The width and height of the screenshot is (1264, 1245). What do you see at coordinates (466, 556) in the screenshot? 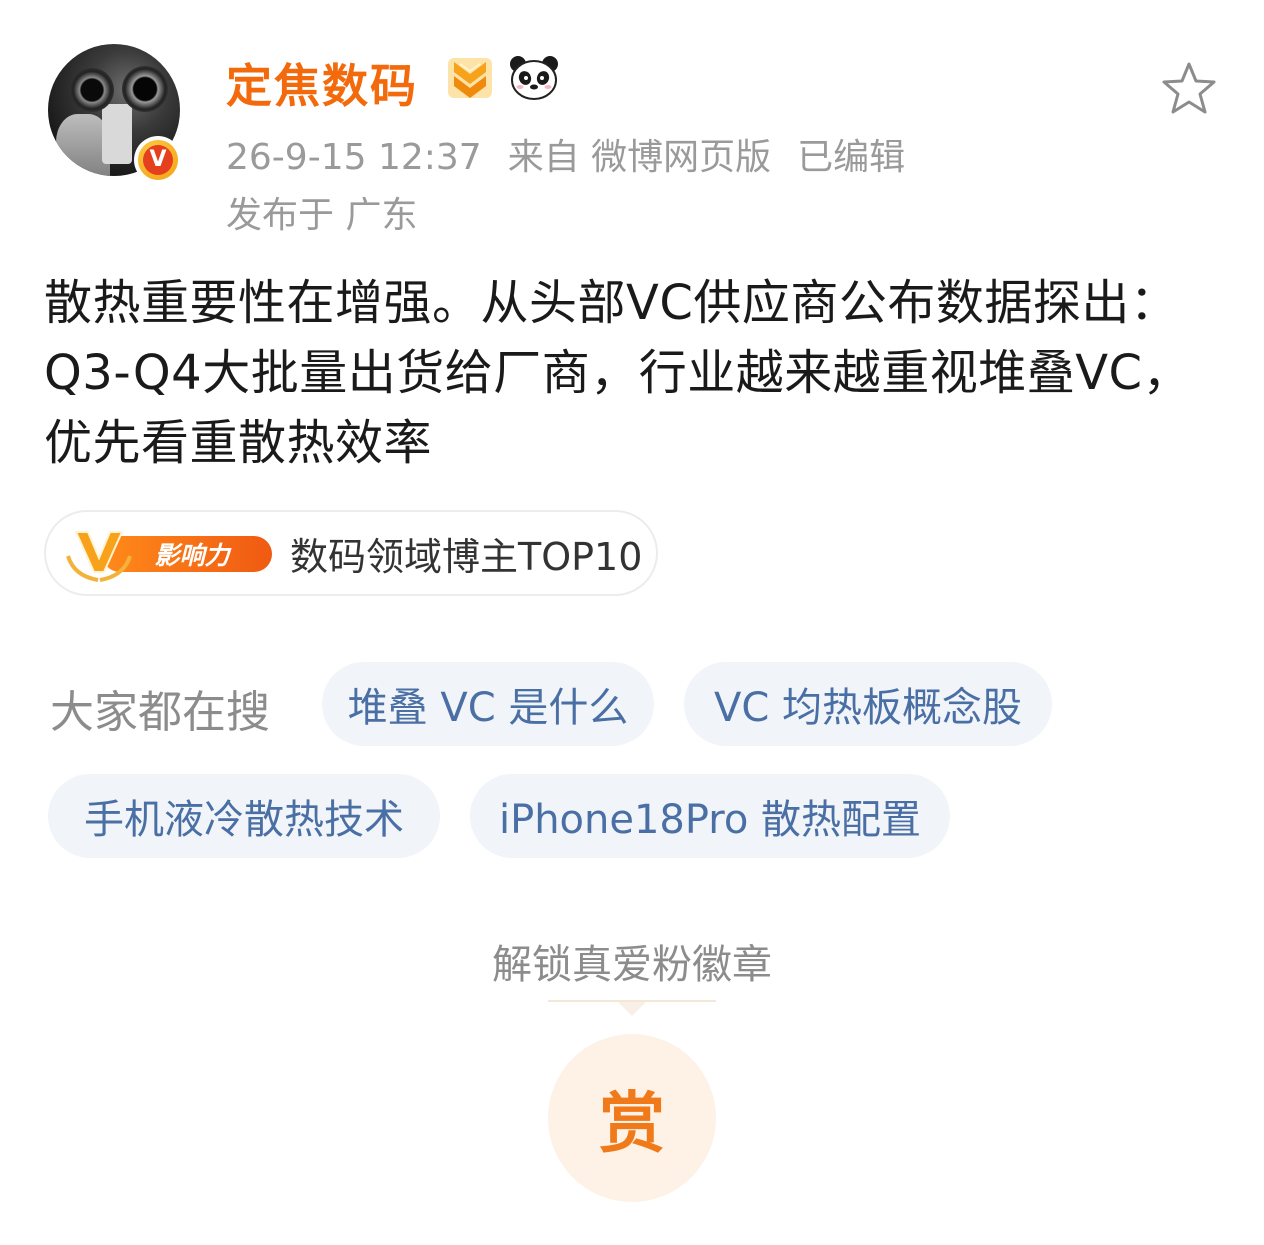
I see `influence-text: 数码领域博主TOP10` at bounding box center [466, 556].